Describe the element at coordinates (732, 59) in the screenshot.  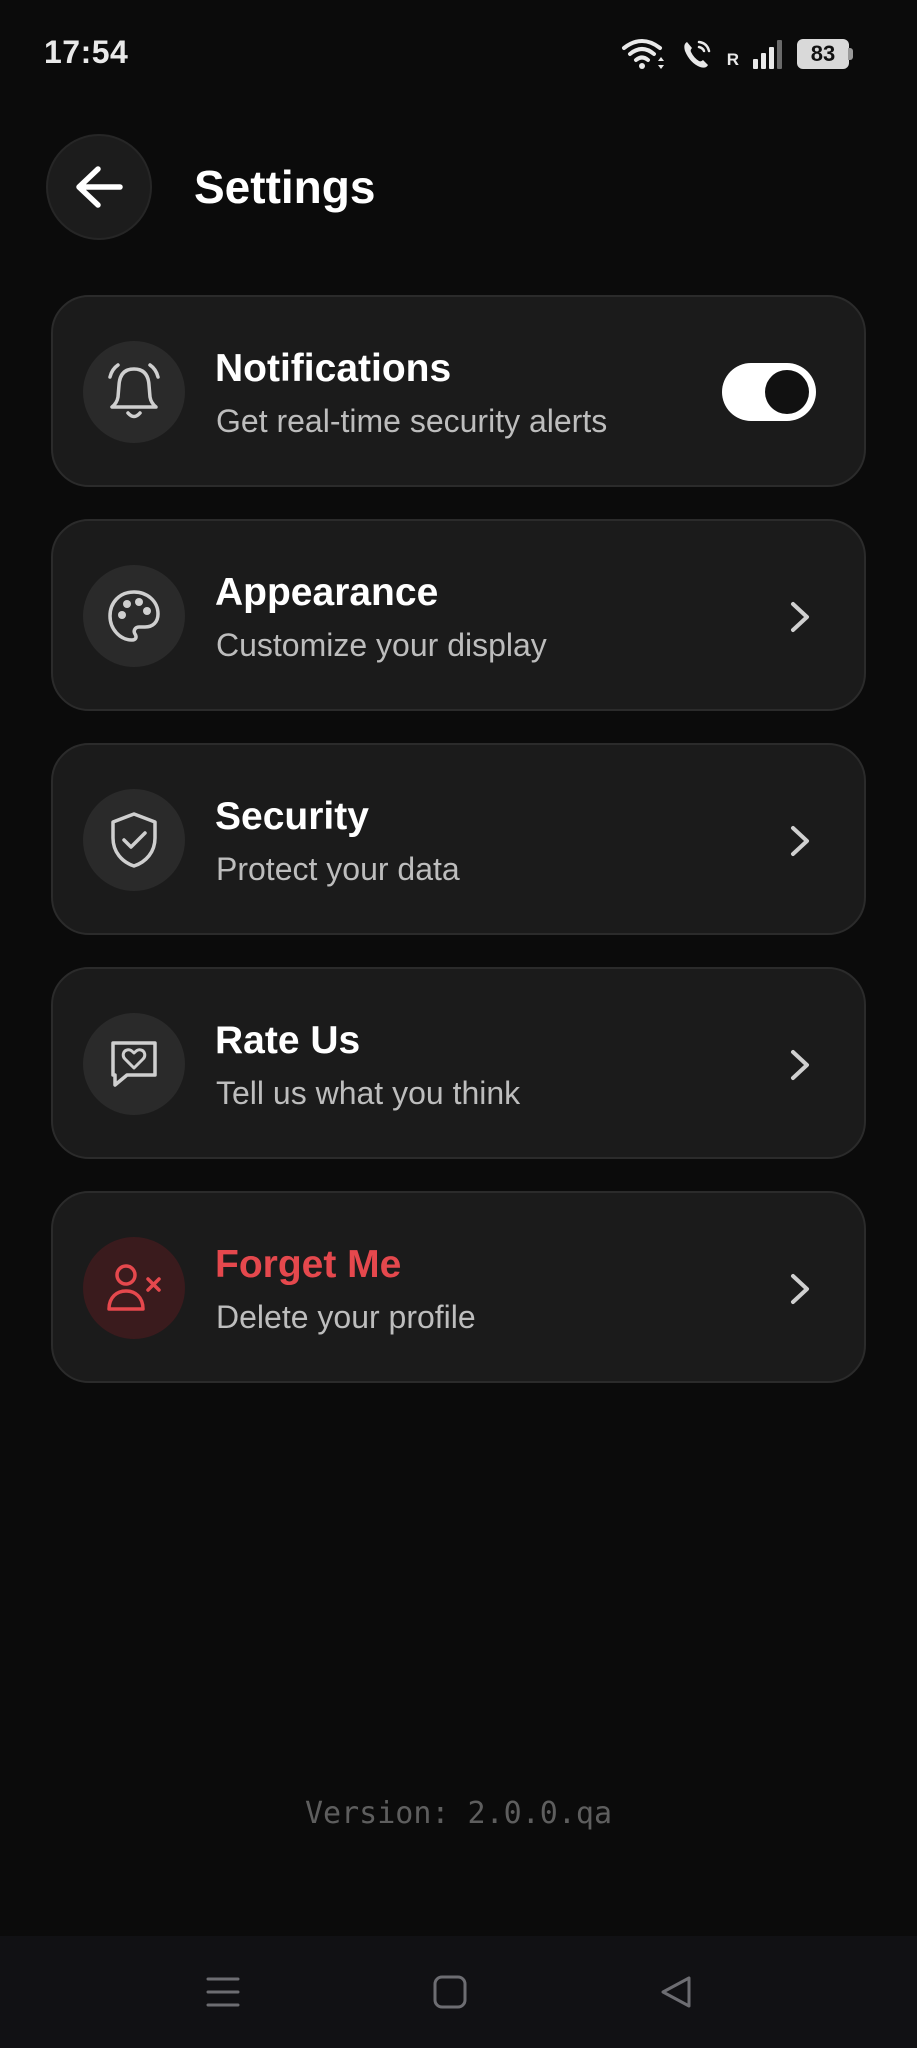
I see `carrier-indicator: R` at that location.